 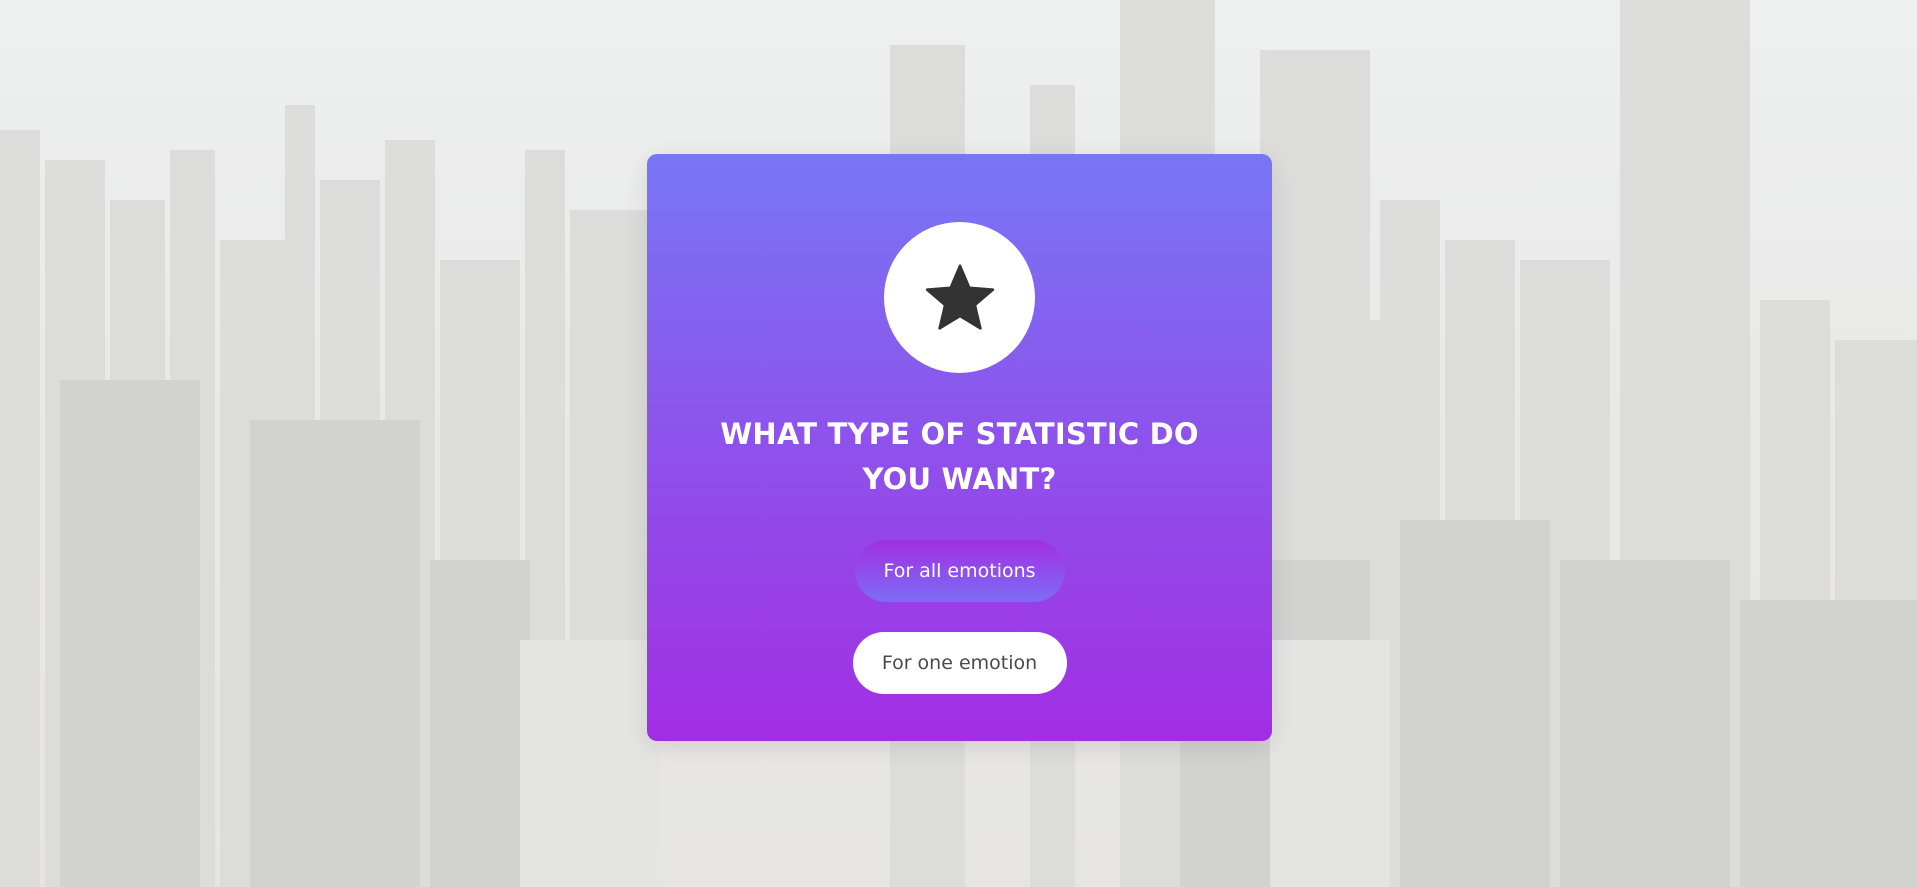 What do you see at coordinates (959, 663) in the screenshot?
I see `one-emotion-button: For one emotion` at bounding box center [959, 663].